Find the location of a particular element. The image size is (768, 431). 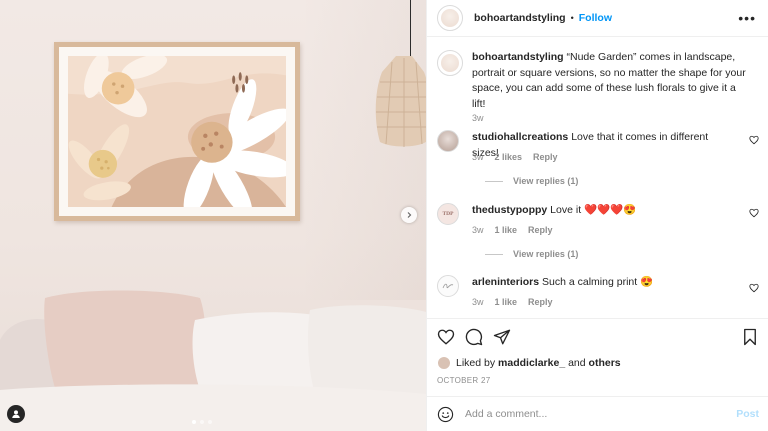

comment-text: Such a calming print 😍 is located at coordinates (598, 282).